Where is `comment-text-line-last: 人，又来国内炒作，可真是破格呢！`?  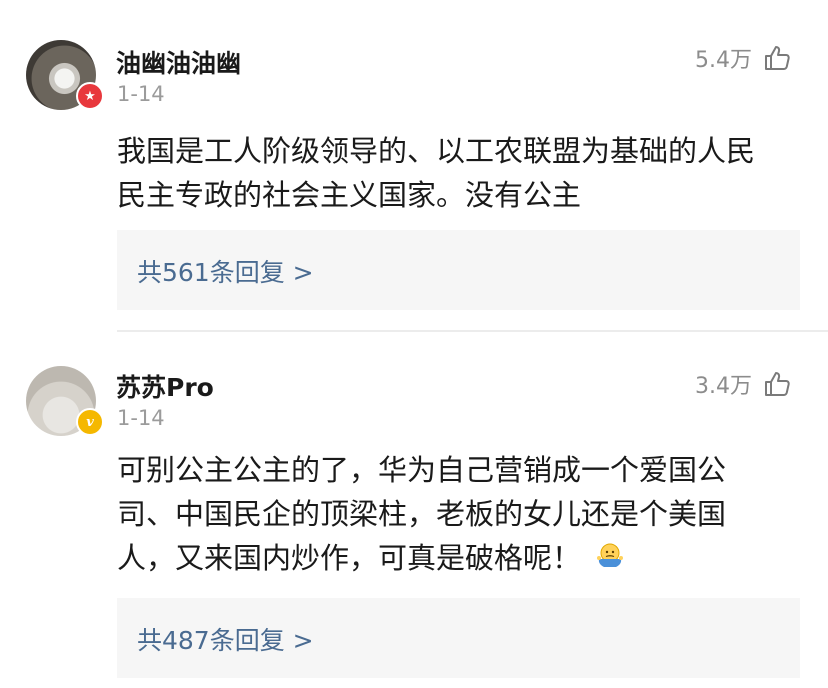 comment-text-line-last: 人，又来国内炒作，可真是破格呢！ is located at coordinates (462, 558).